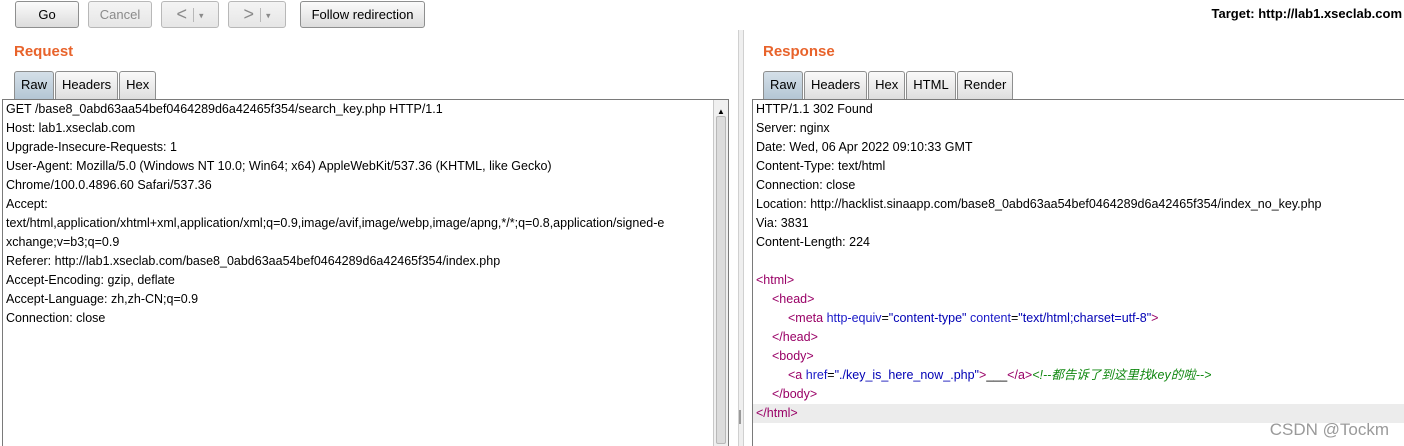 Image resolution: width=1404 pixels, height=446 pixels. I want to click on head-close-tag: </head>, so click(795, 337).